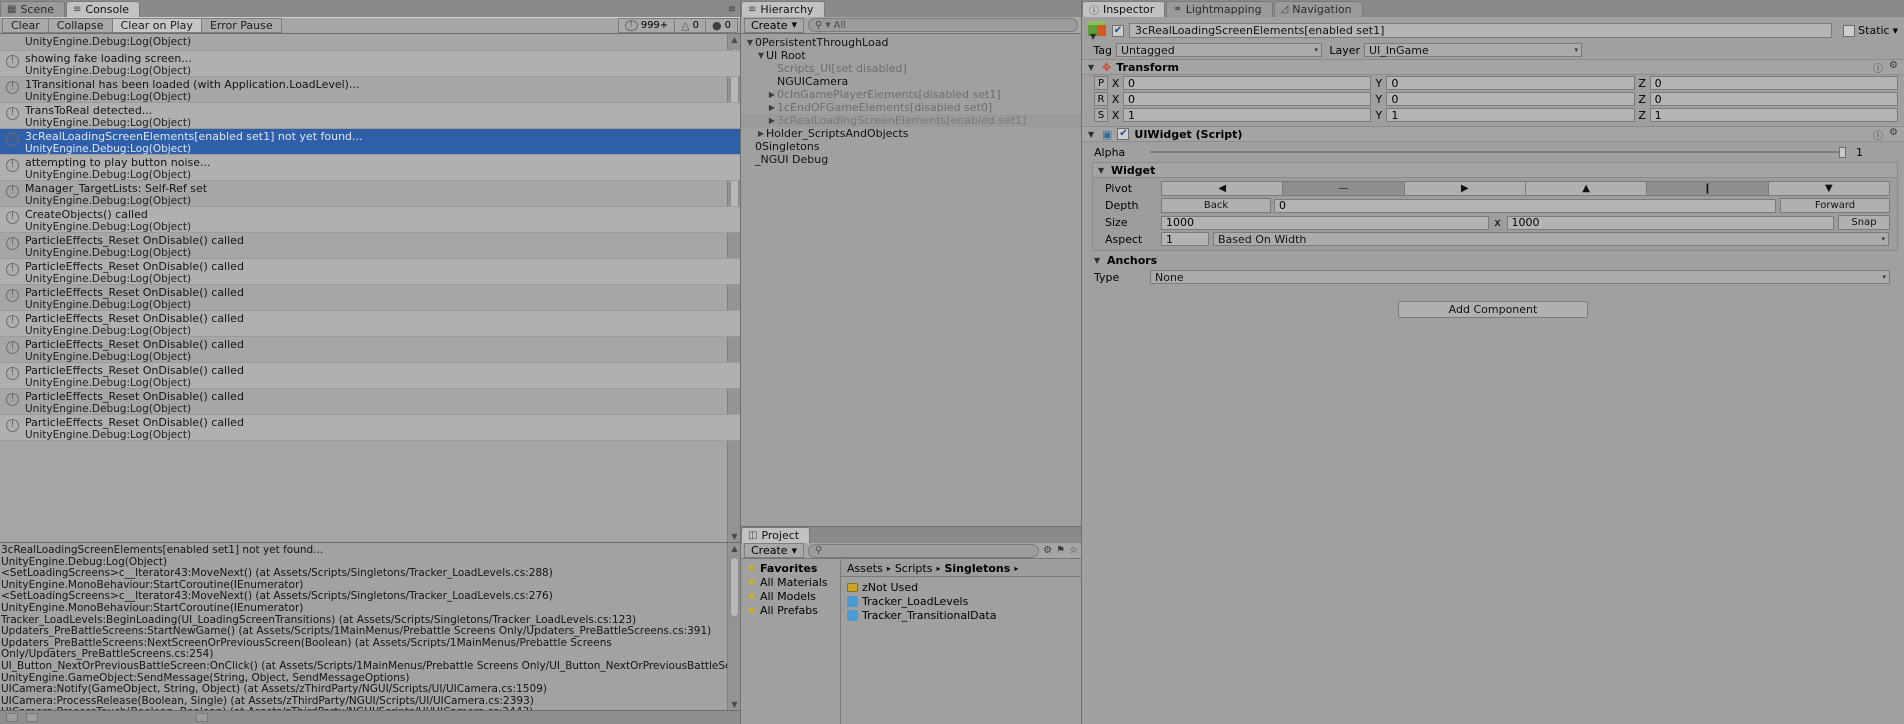 This screenshot has width=1904, height=724. I want to click on tab-hierarchy: ≡ Hierarchy, so click(783, 9).